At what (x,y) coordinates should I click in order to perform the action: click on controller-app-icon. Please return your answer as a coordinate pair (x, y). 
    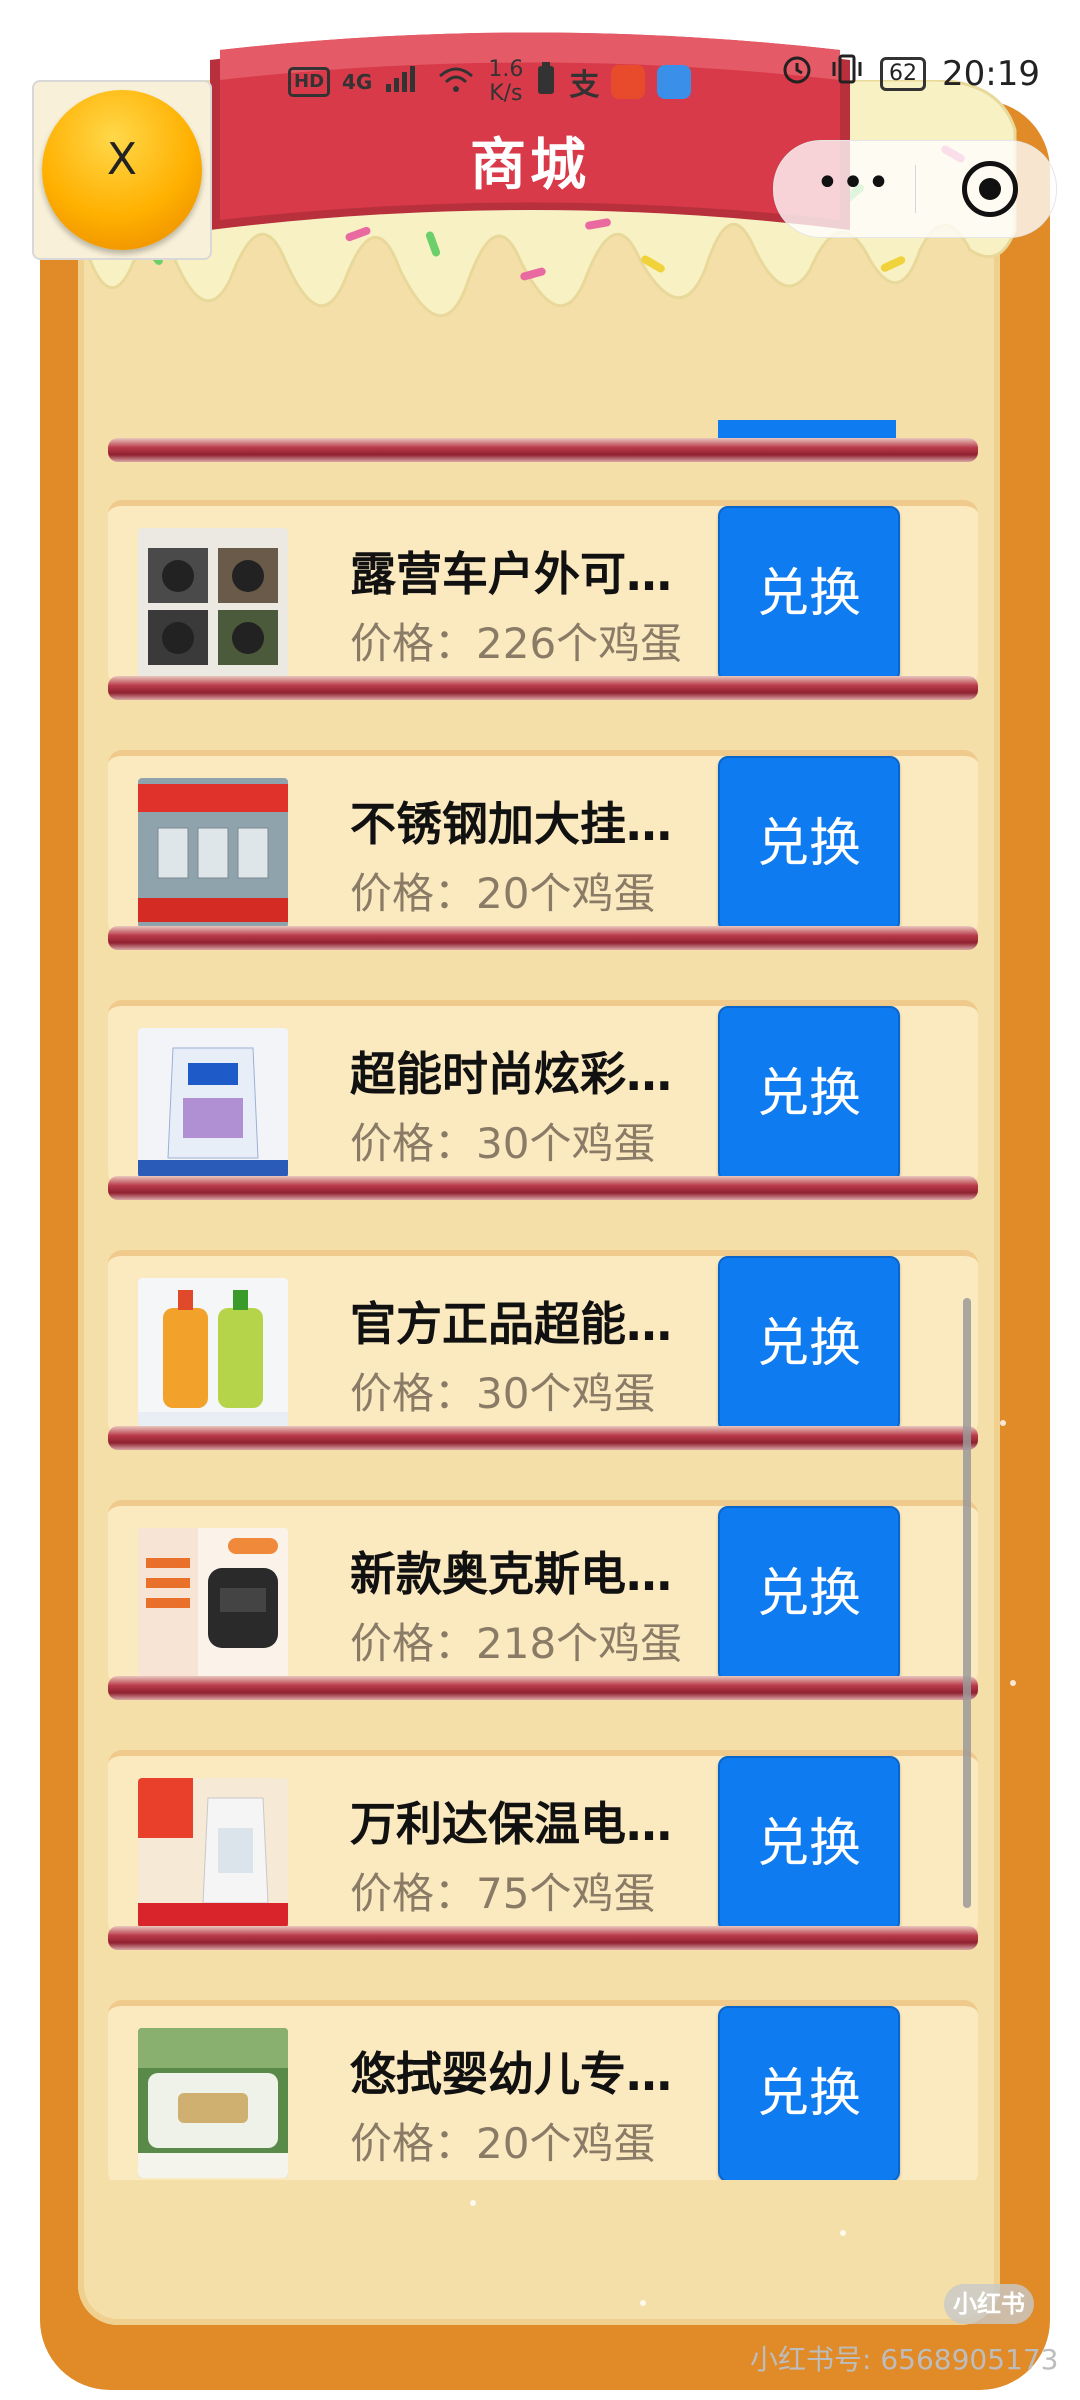
    Looking at the image, I should click on (674, 82).